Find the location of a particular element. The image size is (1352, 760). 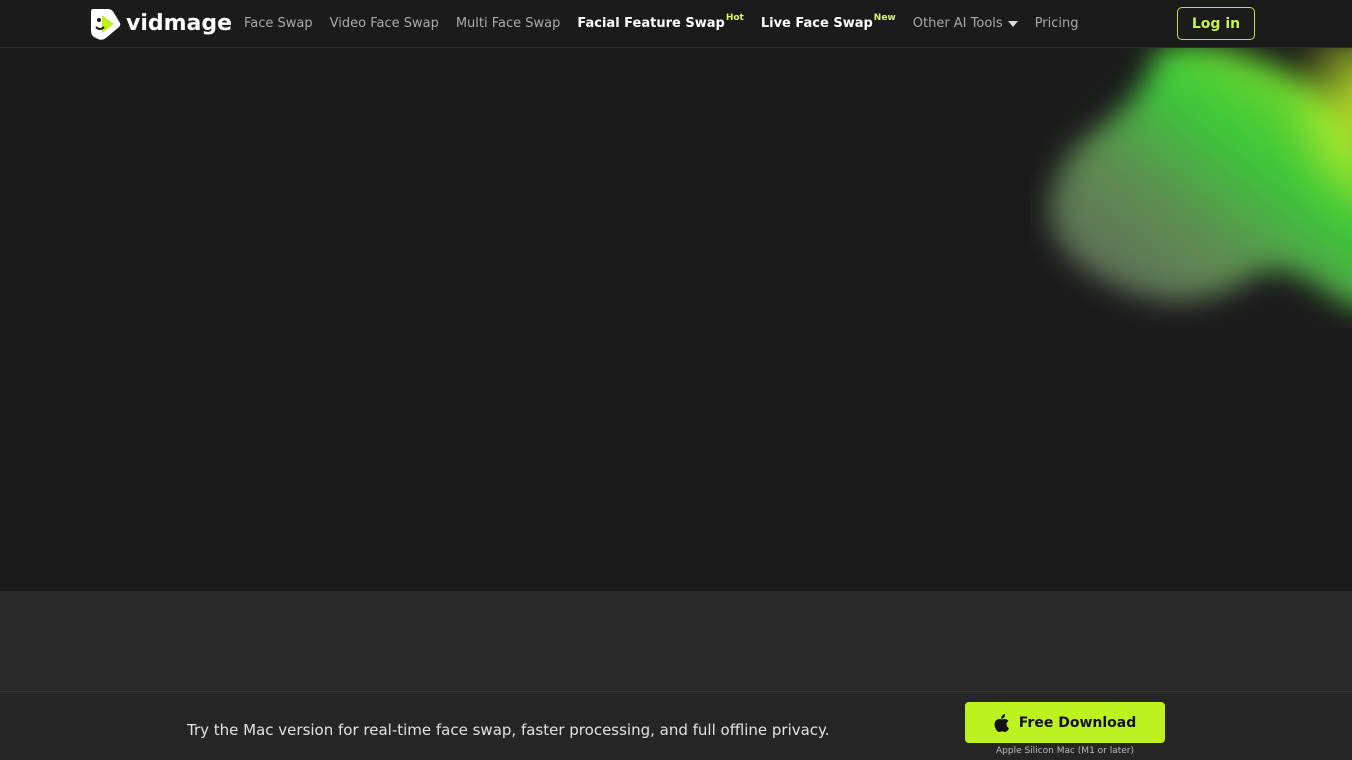

nav-item-live-face-swap: Live Face Swap New is located at coordinates (828, 22).